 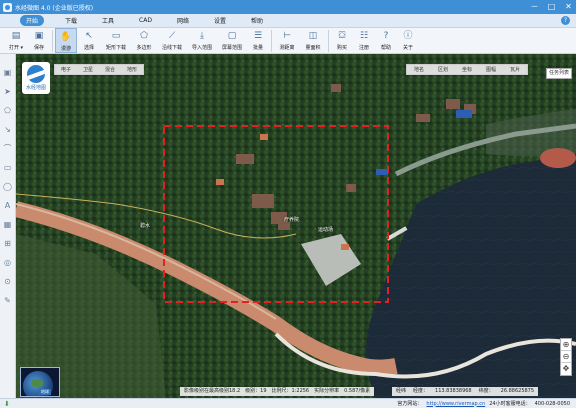 What do you see at coordinates (258, 36) in the screenshot?
I see `batch-icon: ☰` at bounding box center [258, 36].